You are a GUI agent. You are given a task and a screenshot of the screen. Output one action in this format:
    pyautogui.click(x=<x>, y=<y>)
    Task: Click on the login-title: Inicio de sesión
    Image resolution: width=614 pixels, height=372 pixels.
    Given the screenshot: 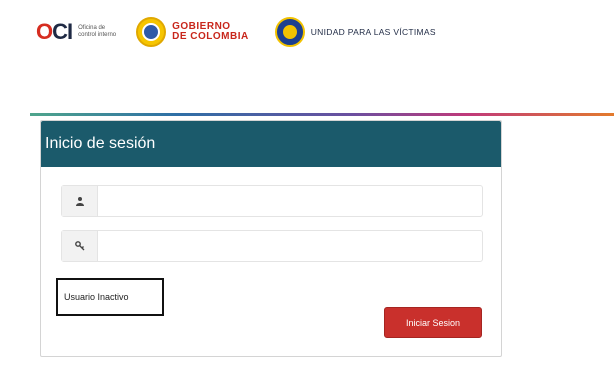 What is the action you would take?
    pyautogui.click(x=100, y=143)
    